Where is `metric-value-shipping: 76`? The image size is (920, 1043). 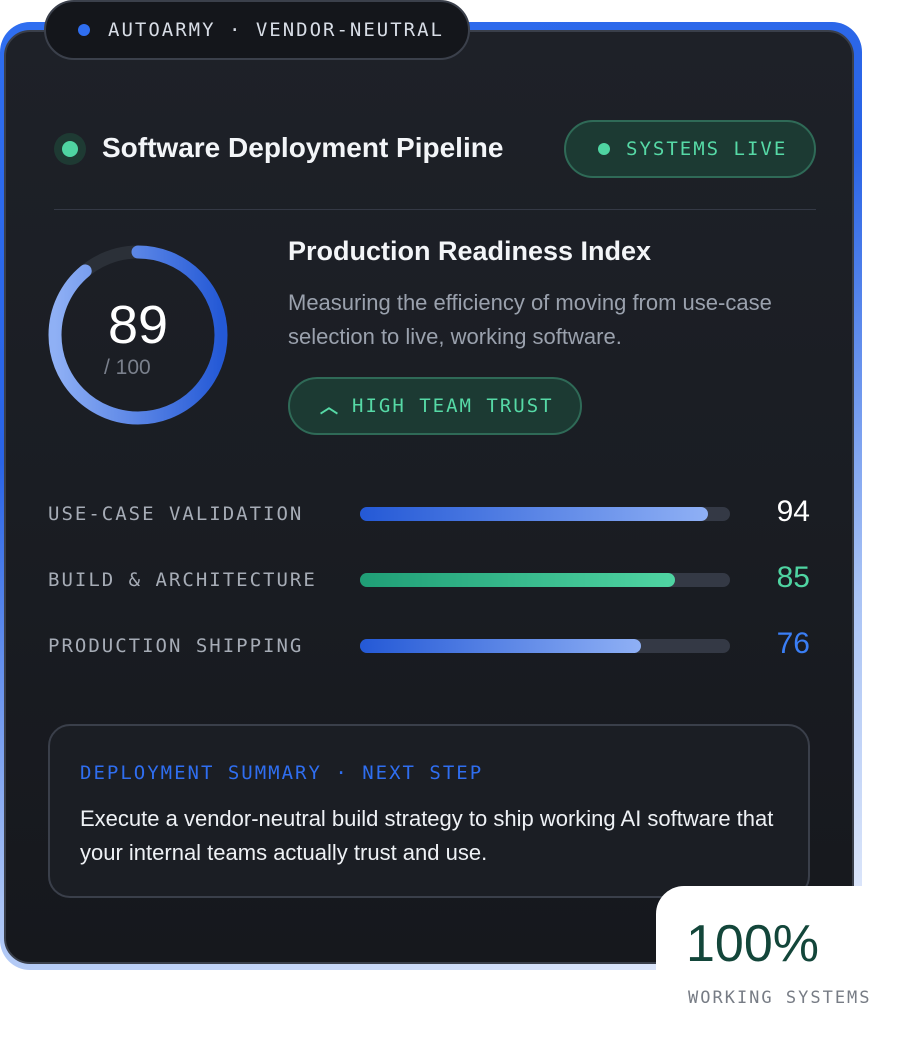
metric-value-shipping: 76 is located at coordinates (793, 643).